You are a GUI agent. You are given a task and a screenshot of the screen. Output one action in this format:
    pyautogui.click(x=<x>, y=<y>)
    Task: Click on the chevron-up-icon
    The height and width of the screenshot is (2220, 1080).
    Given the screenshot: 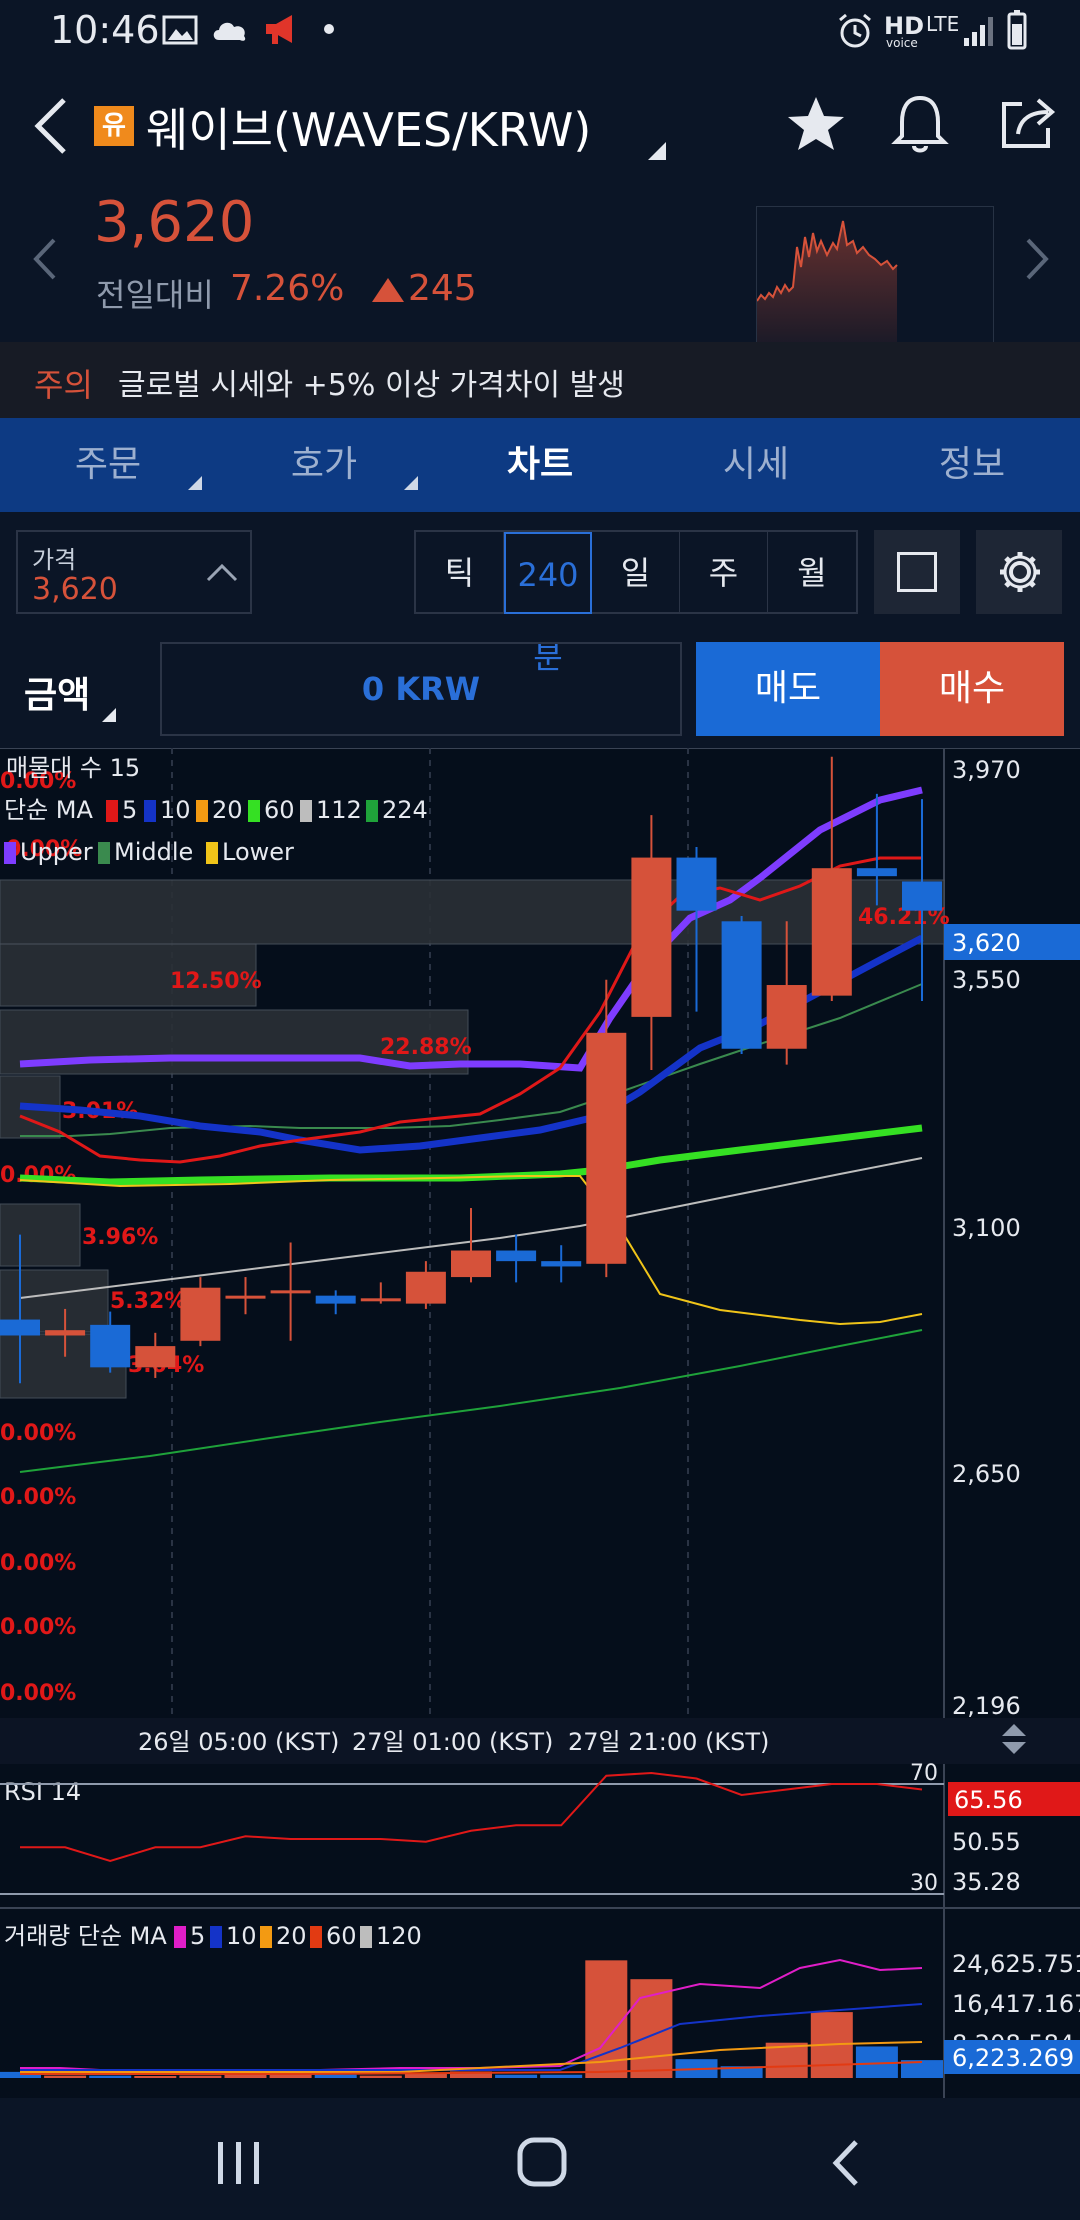 What is the action you would take?
    pyautogui.click(x=222, y=572)
    